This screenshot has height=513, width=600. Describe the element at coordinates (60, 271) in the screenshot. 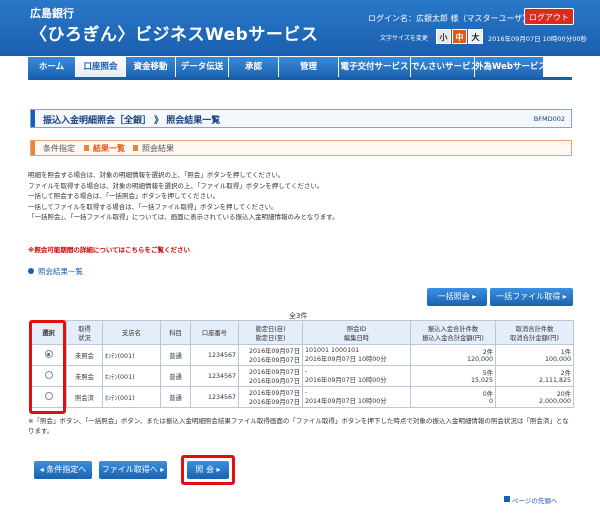

I see `section-title: 照会結果一覧` at that location.